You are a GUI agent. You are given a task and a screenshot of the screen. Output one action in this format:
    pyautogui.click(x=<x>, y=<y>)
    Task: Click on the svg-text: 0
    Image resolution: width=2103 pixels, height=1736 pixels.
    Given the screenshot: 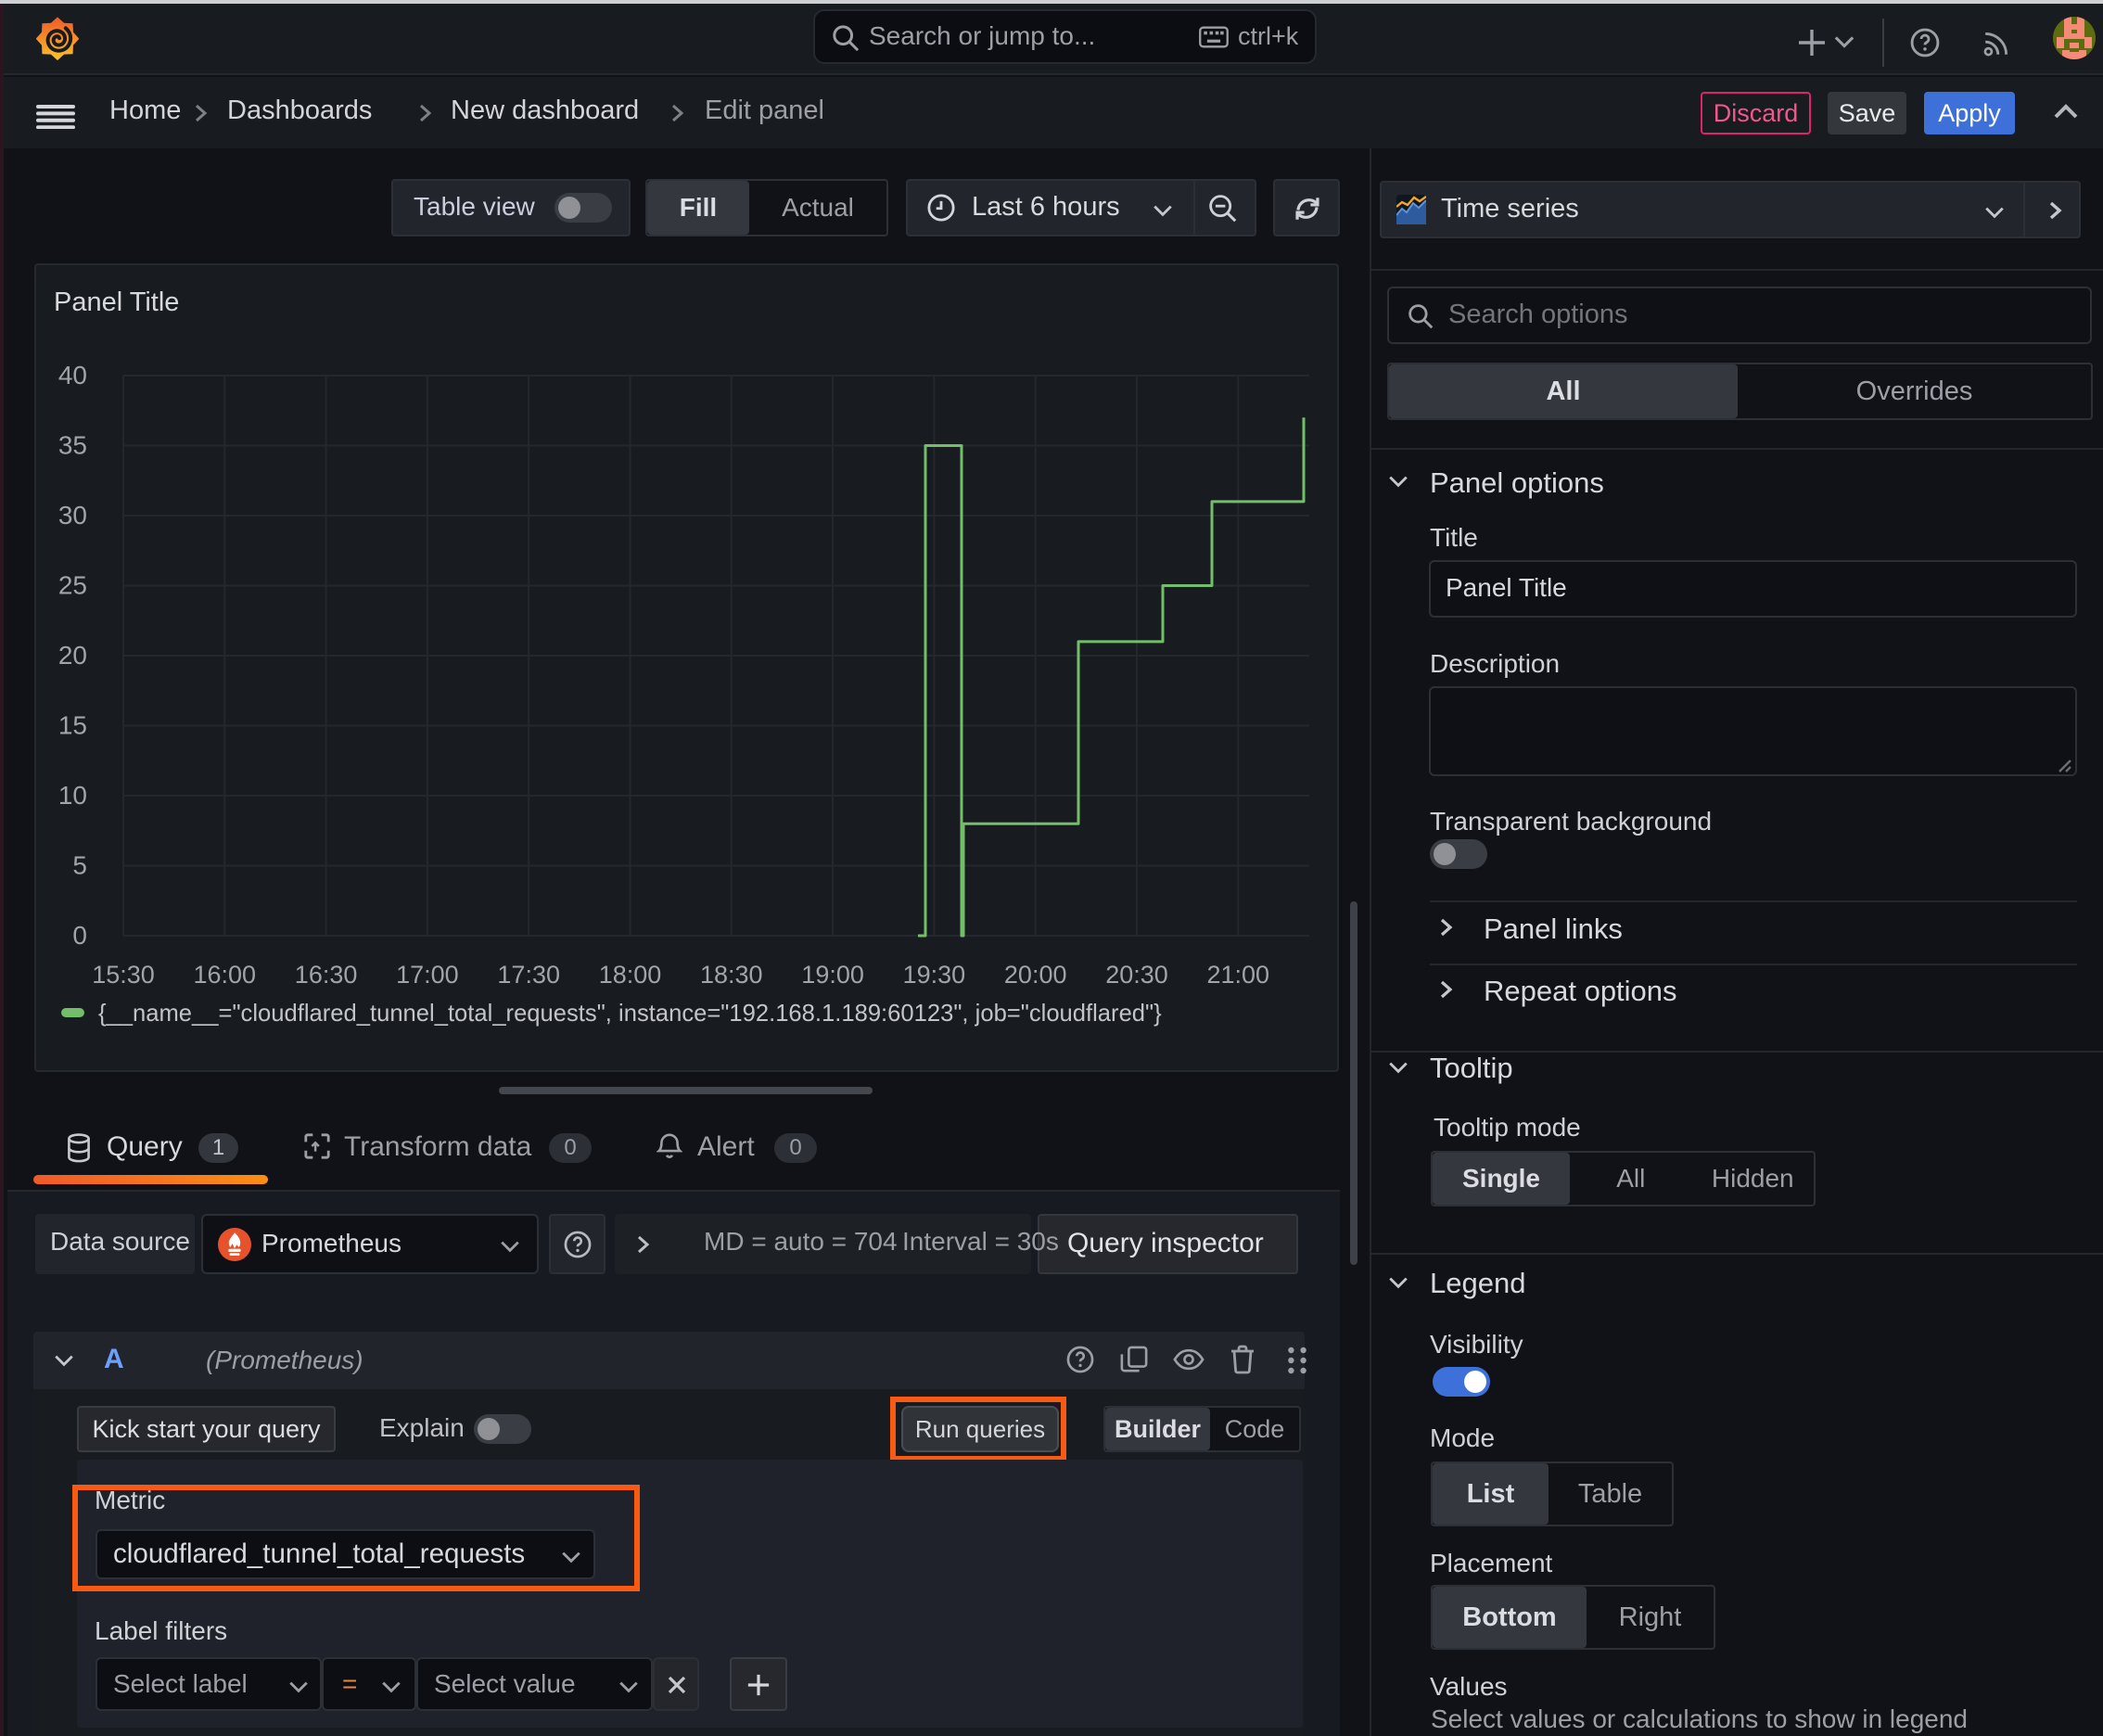 What is the action you would take?
    pyautogui.click(x=79, y=935)
    